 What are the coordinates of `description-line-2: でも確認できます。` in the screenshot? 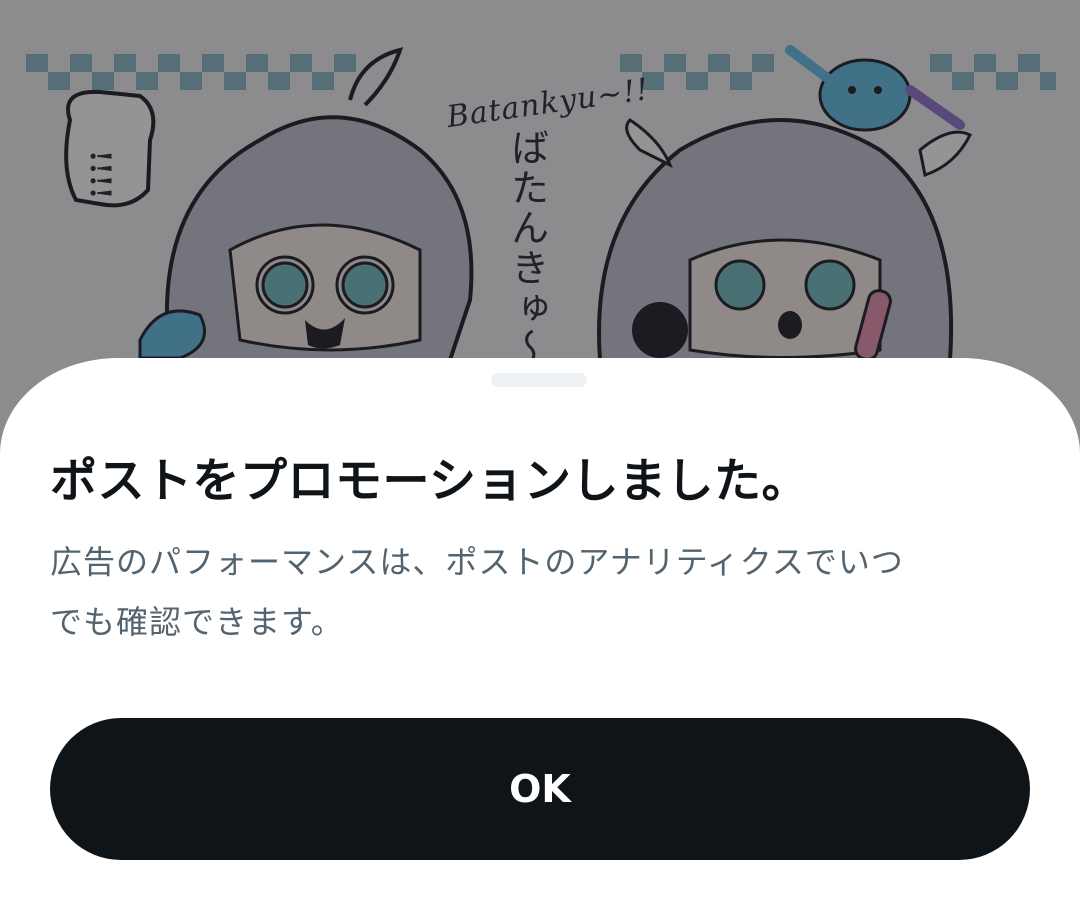 It's located at (197, 622).